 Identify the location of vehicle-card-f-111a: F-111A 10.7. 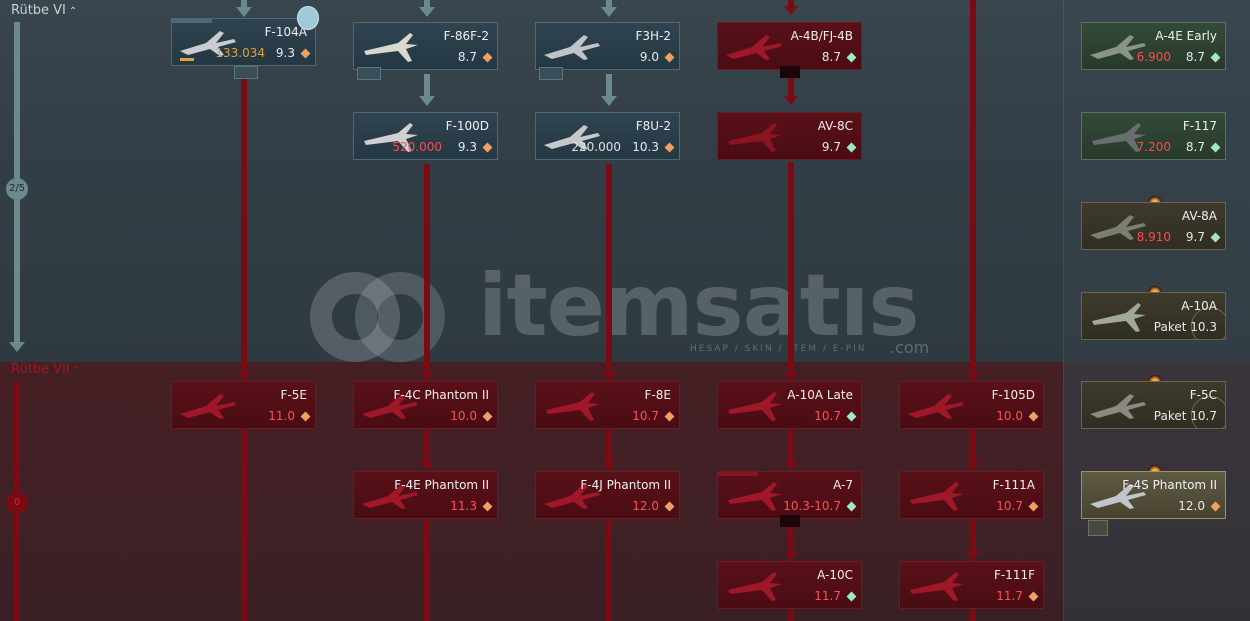
(971, 495).